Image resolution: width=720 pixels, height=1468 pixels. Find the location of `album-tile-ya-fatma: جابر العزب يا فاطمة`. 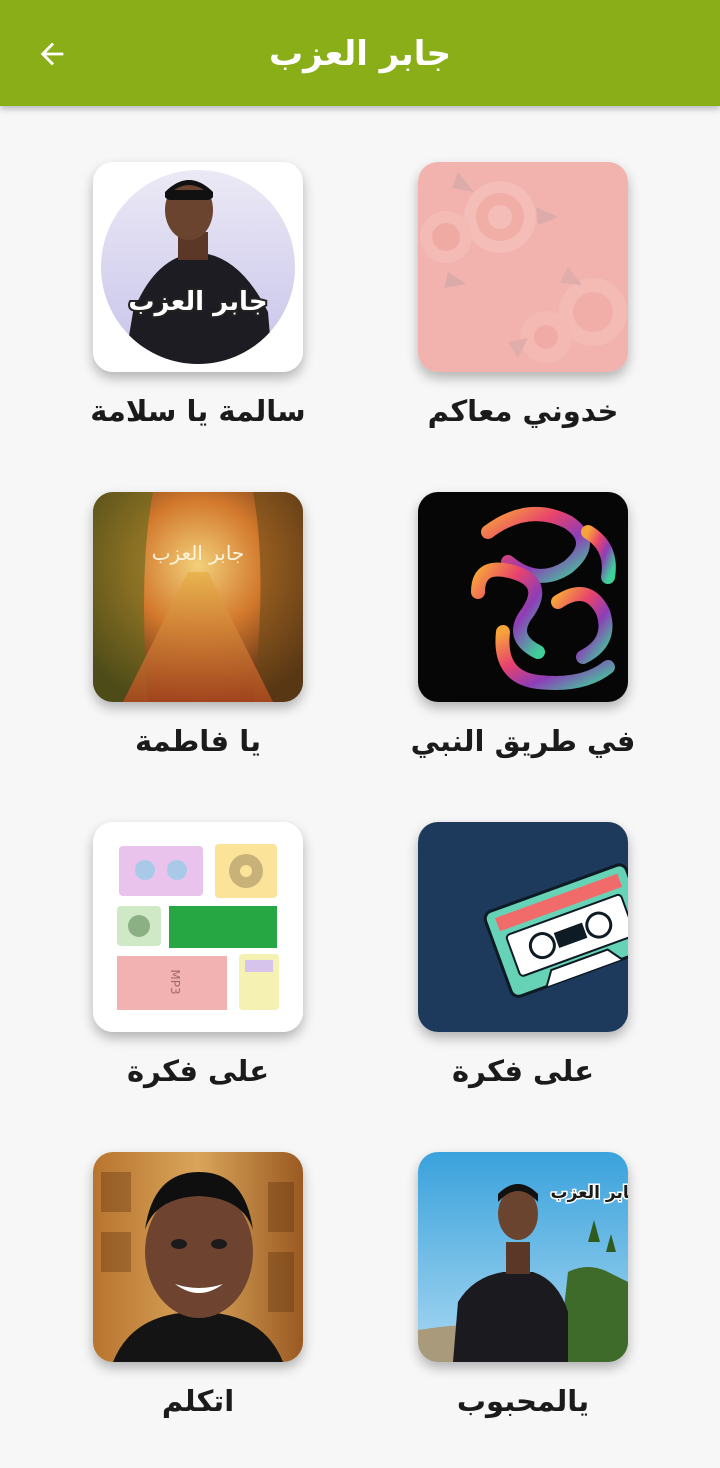

album-tile-ya-fatma: جابر العزب يا فاطمة is located at coordinates (198, 625).